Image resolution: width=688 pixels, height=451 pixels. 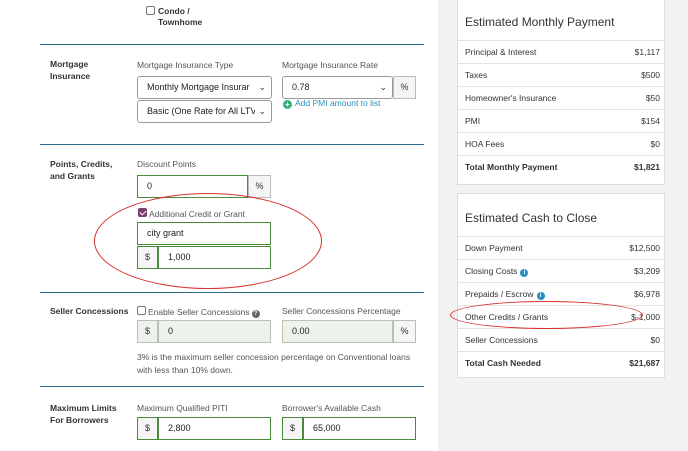 I want to click on mortgage-insurance-type-select: Monthly Mortgage Insurar ⌄, so click(x=204, y=87).